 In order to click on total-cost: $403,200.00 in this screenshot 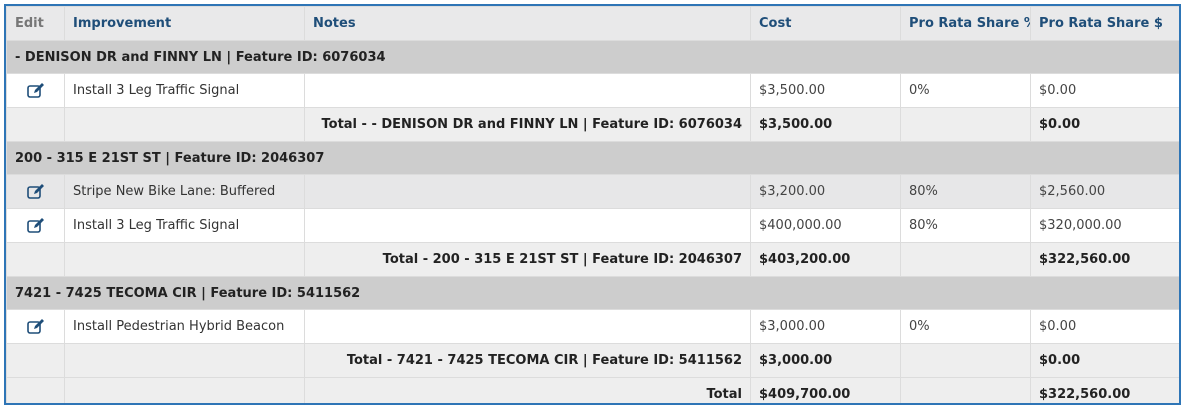, I will do `click(825, 259)`.